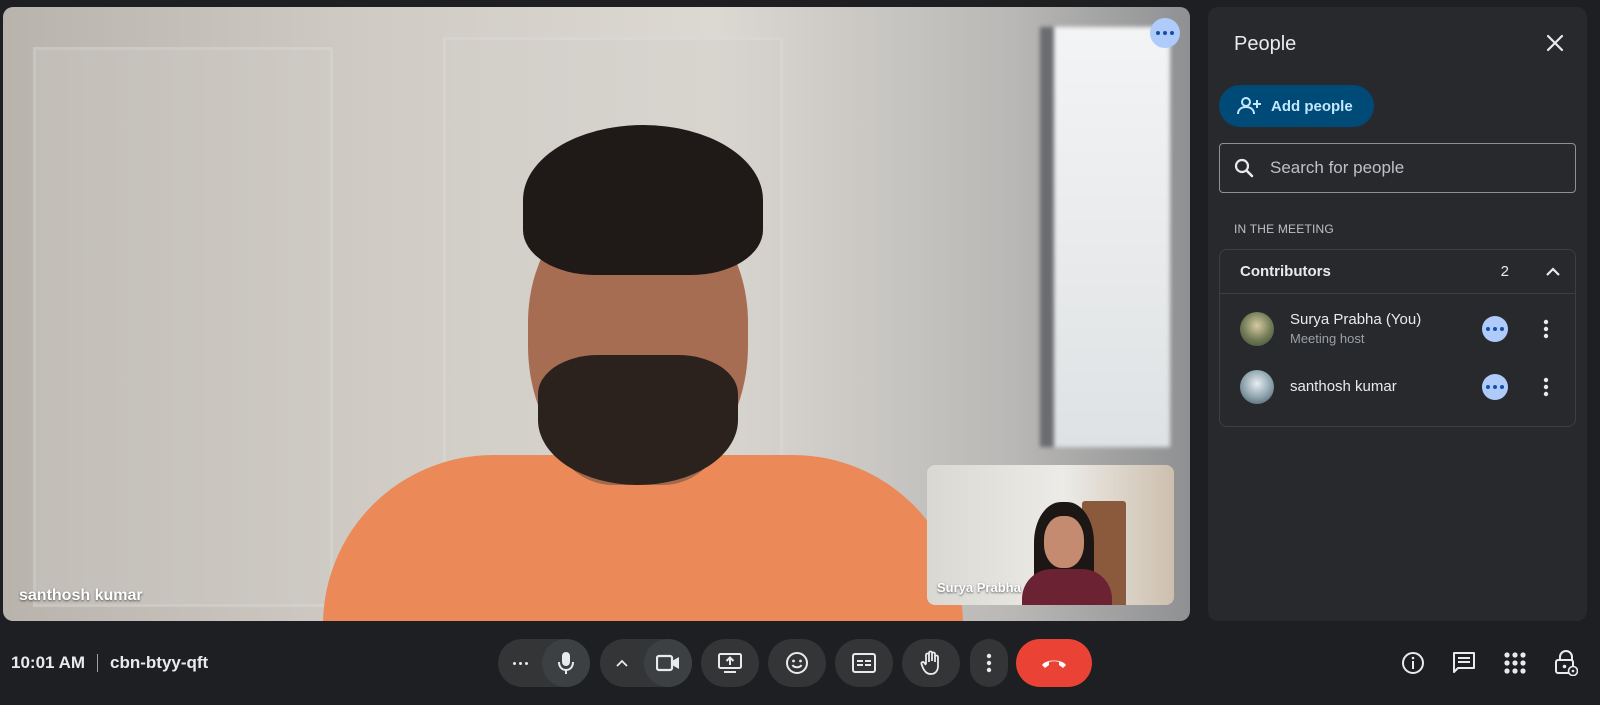  What do you see at coordinates (1312, 106) in the screenshot?
I see `add-people-label: Add people` at bounding box center [1312, 106].